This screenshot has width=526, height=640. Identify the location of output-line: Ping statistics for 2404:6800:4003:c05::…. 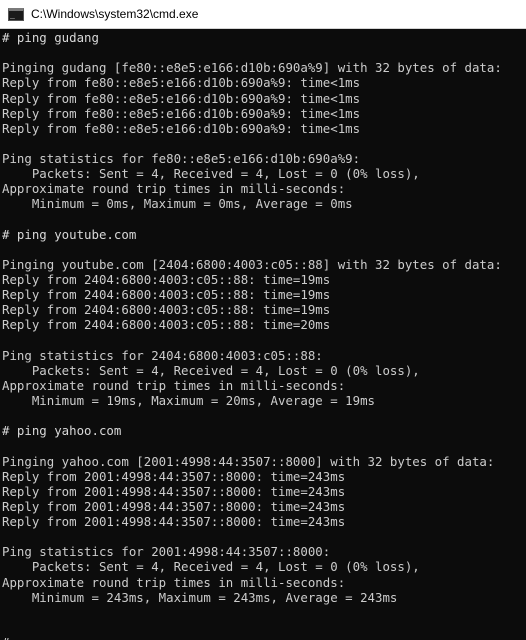
(162, 355).